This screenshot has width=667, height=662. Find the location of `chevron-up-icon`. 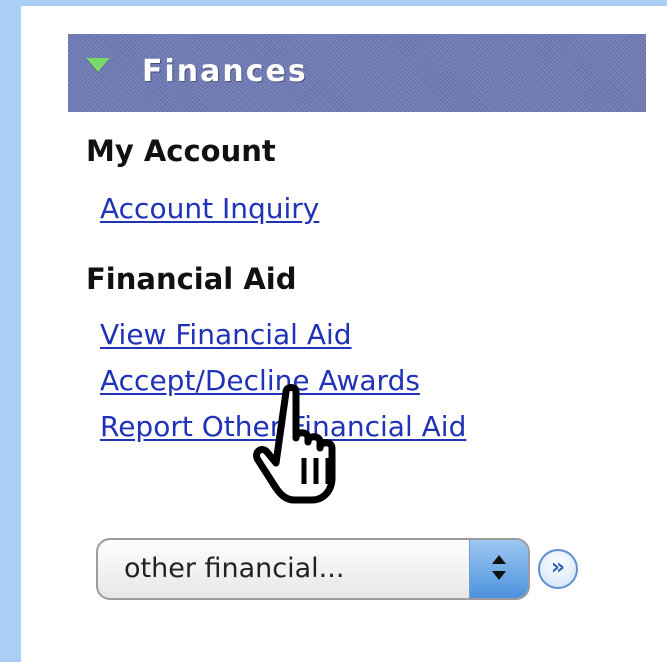

chevron-up-icon is located at coordinates (499, 559).